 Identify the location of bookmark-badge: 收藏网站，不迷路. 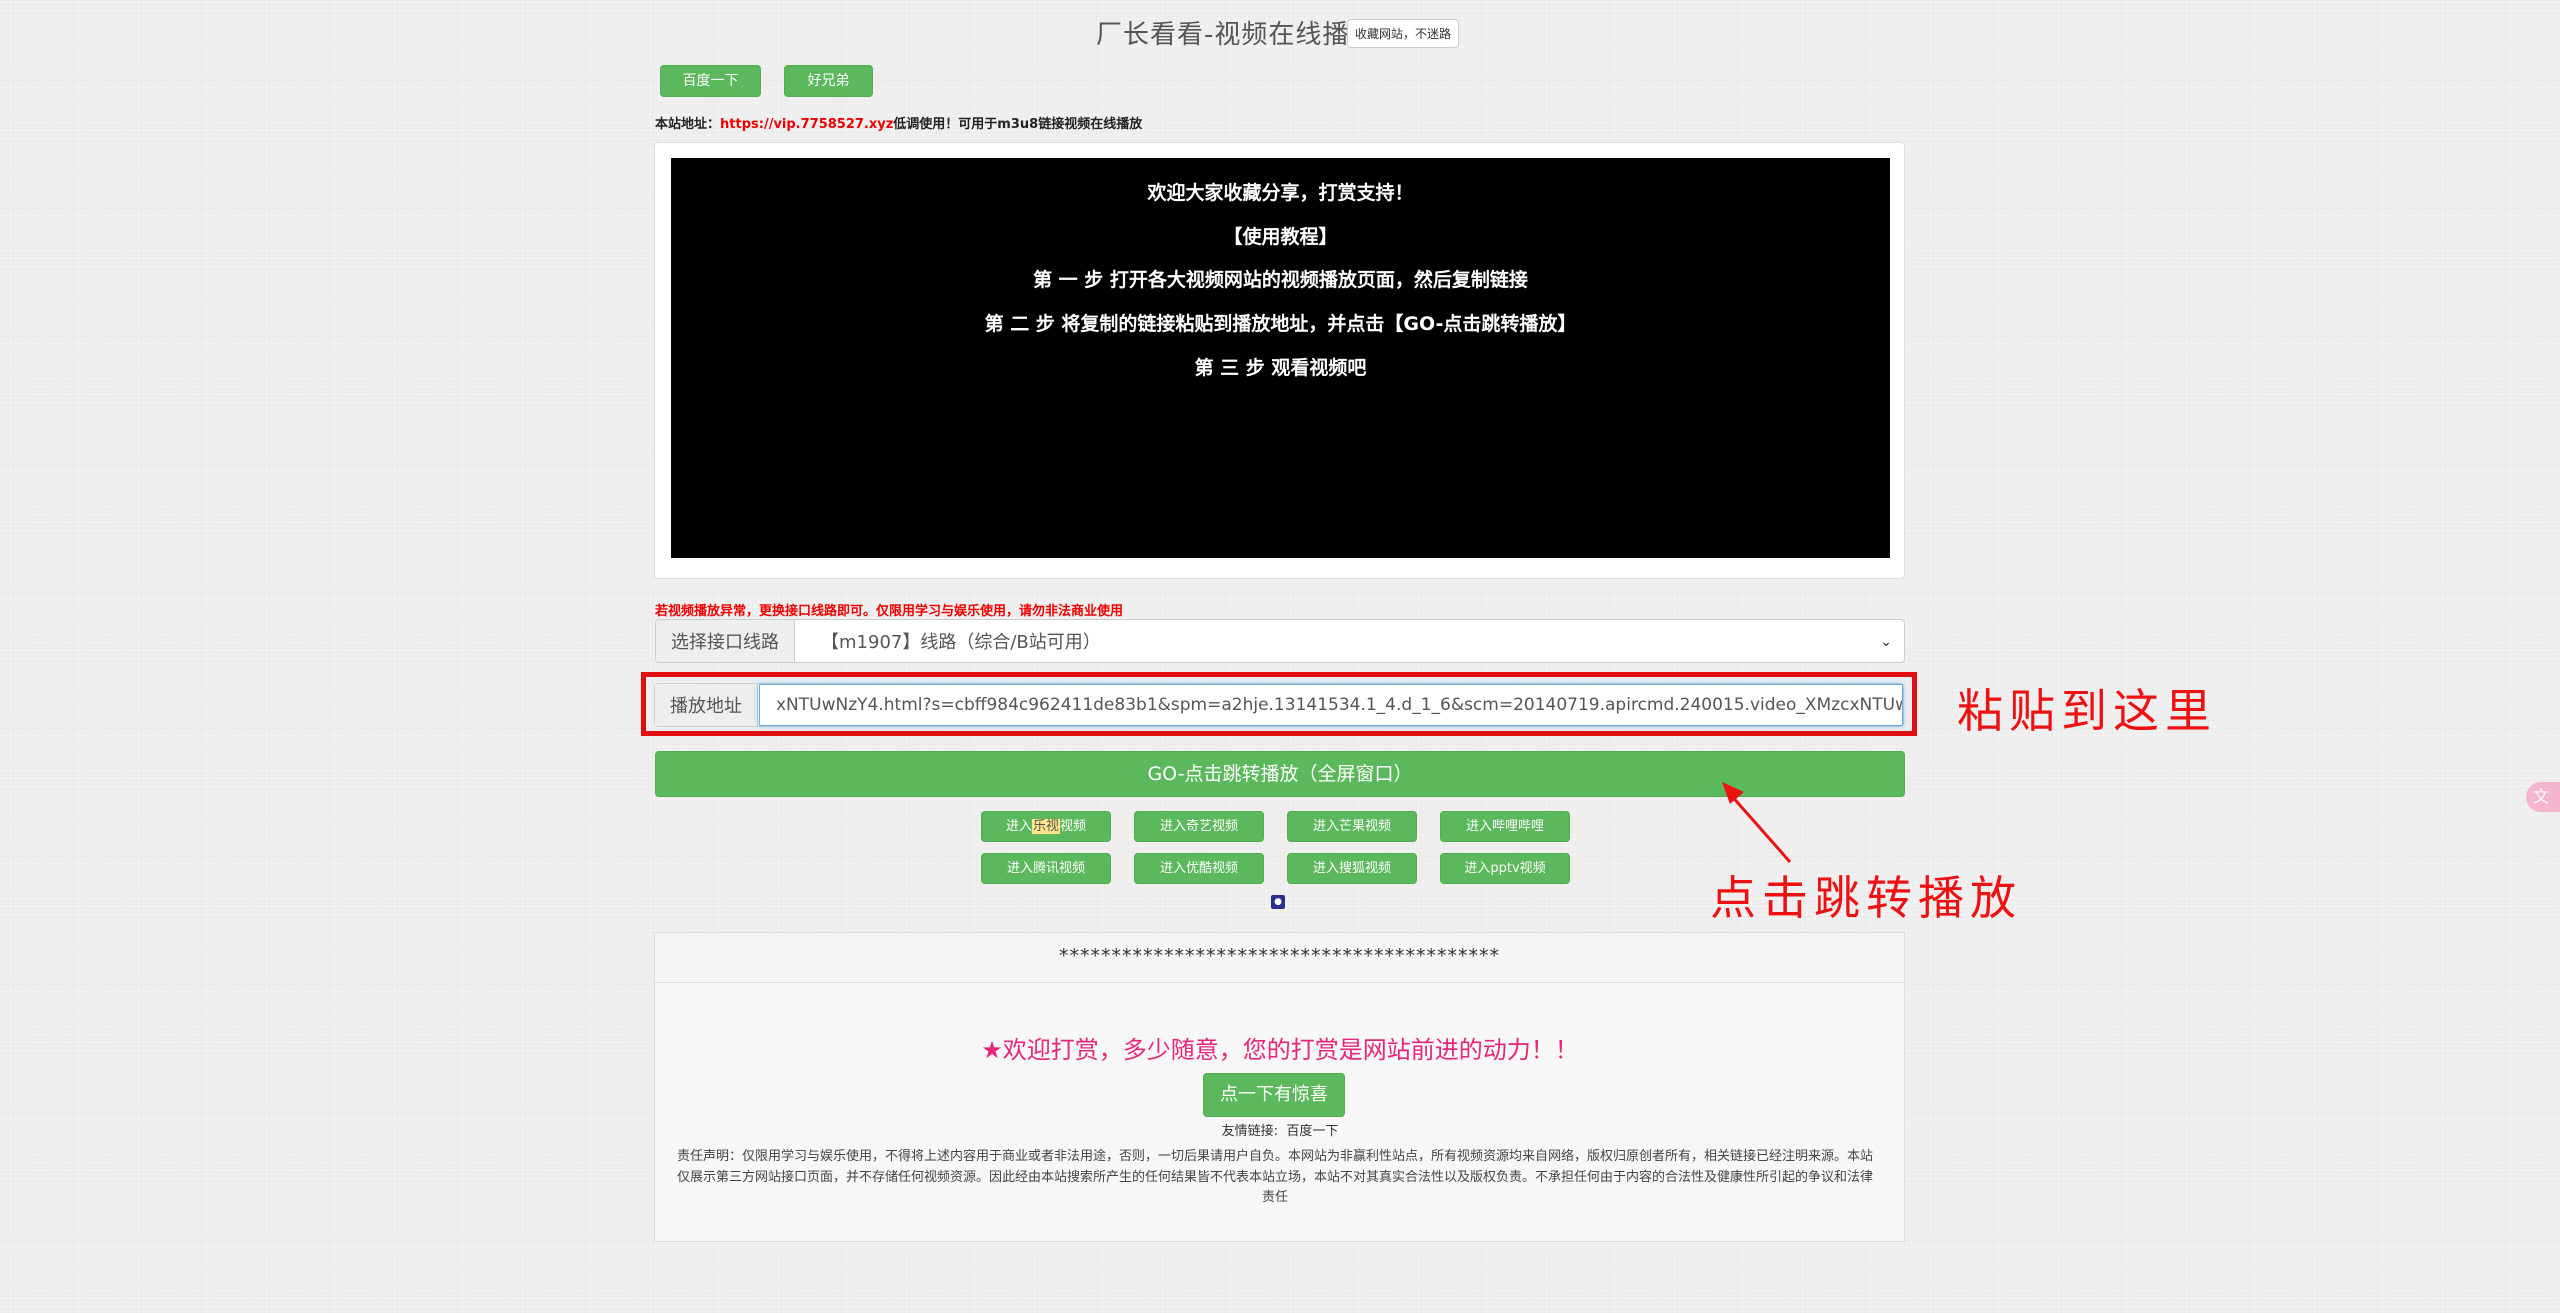
(1403, 33).